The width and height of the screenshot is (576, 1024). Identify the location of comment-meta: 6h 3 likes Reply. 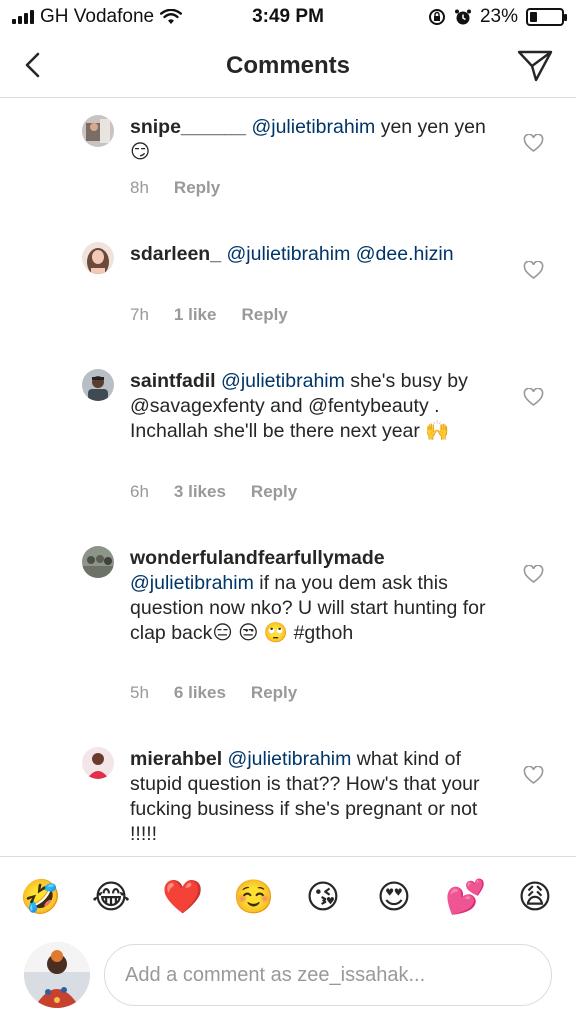
(213, 492).